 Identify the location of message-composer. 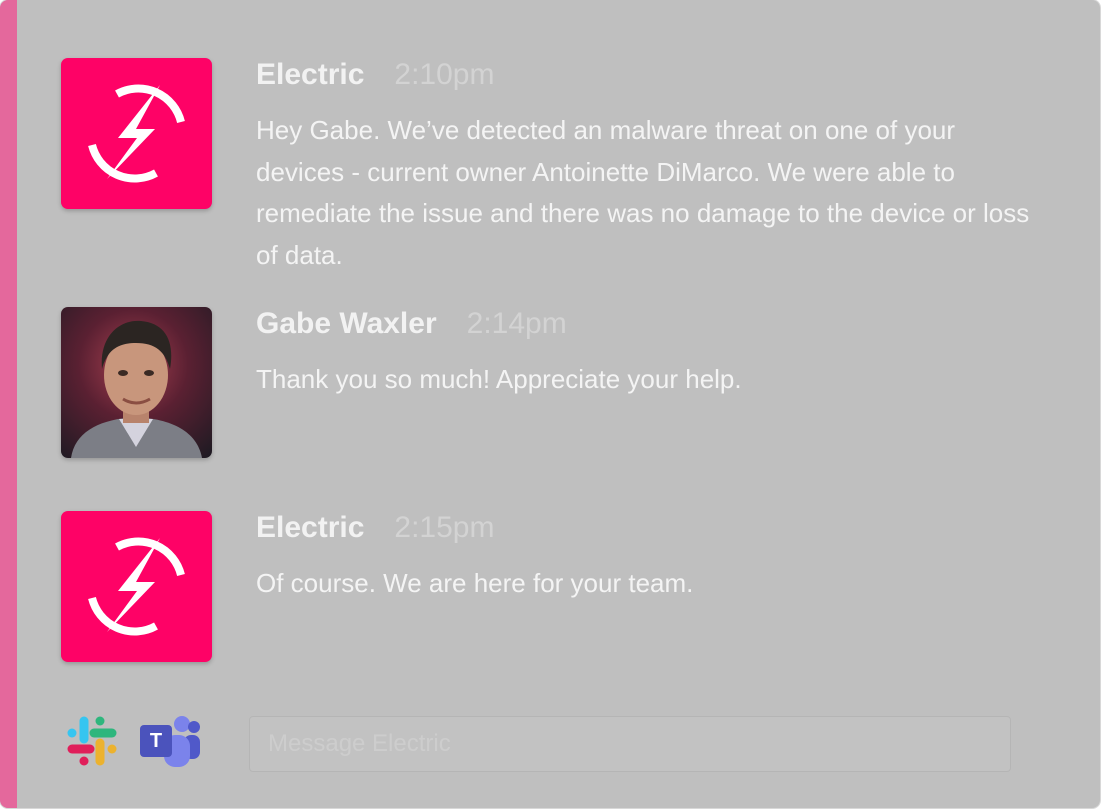
(630, 744).